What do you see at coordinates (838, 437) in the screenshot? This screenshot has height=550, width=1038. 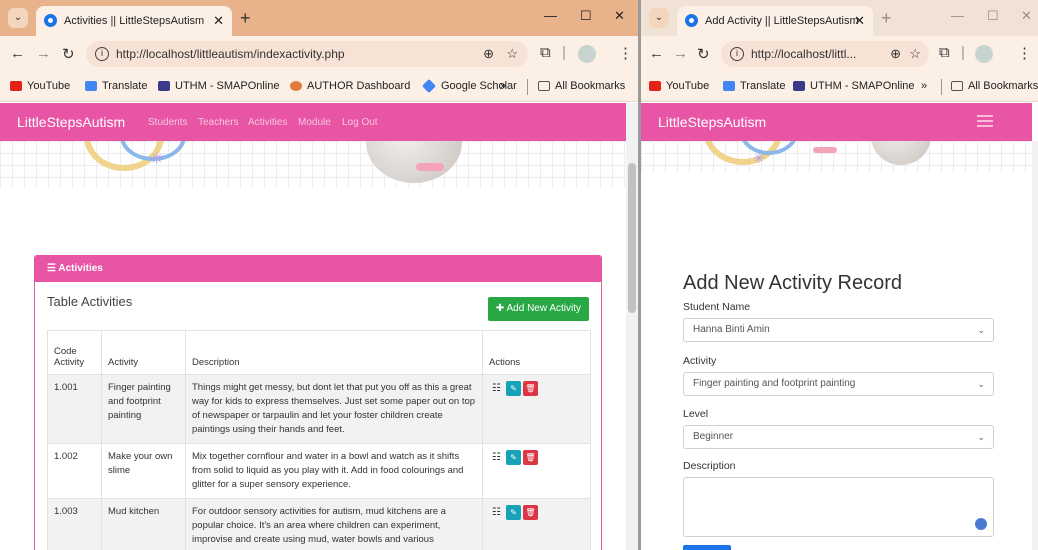 I see `level-select: Beginner ⌄` at bounding box center [838, 437].